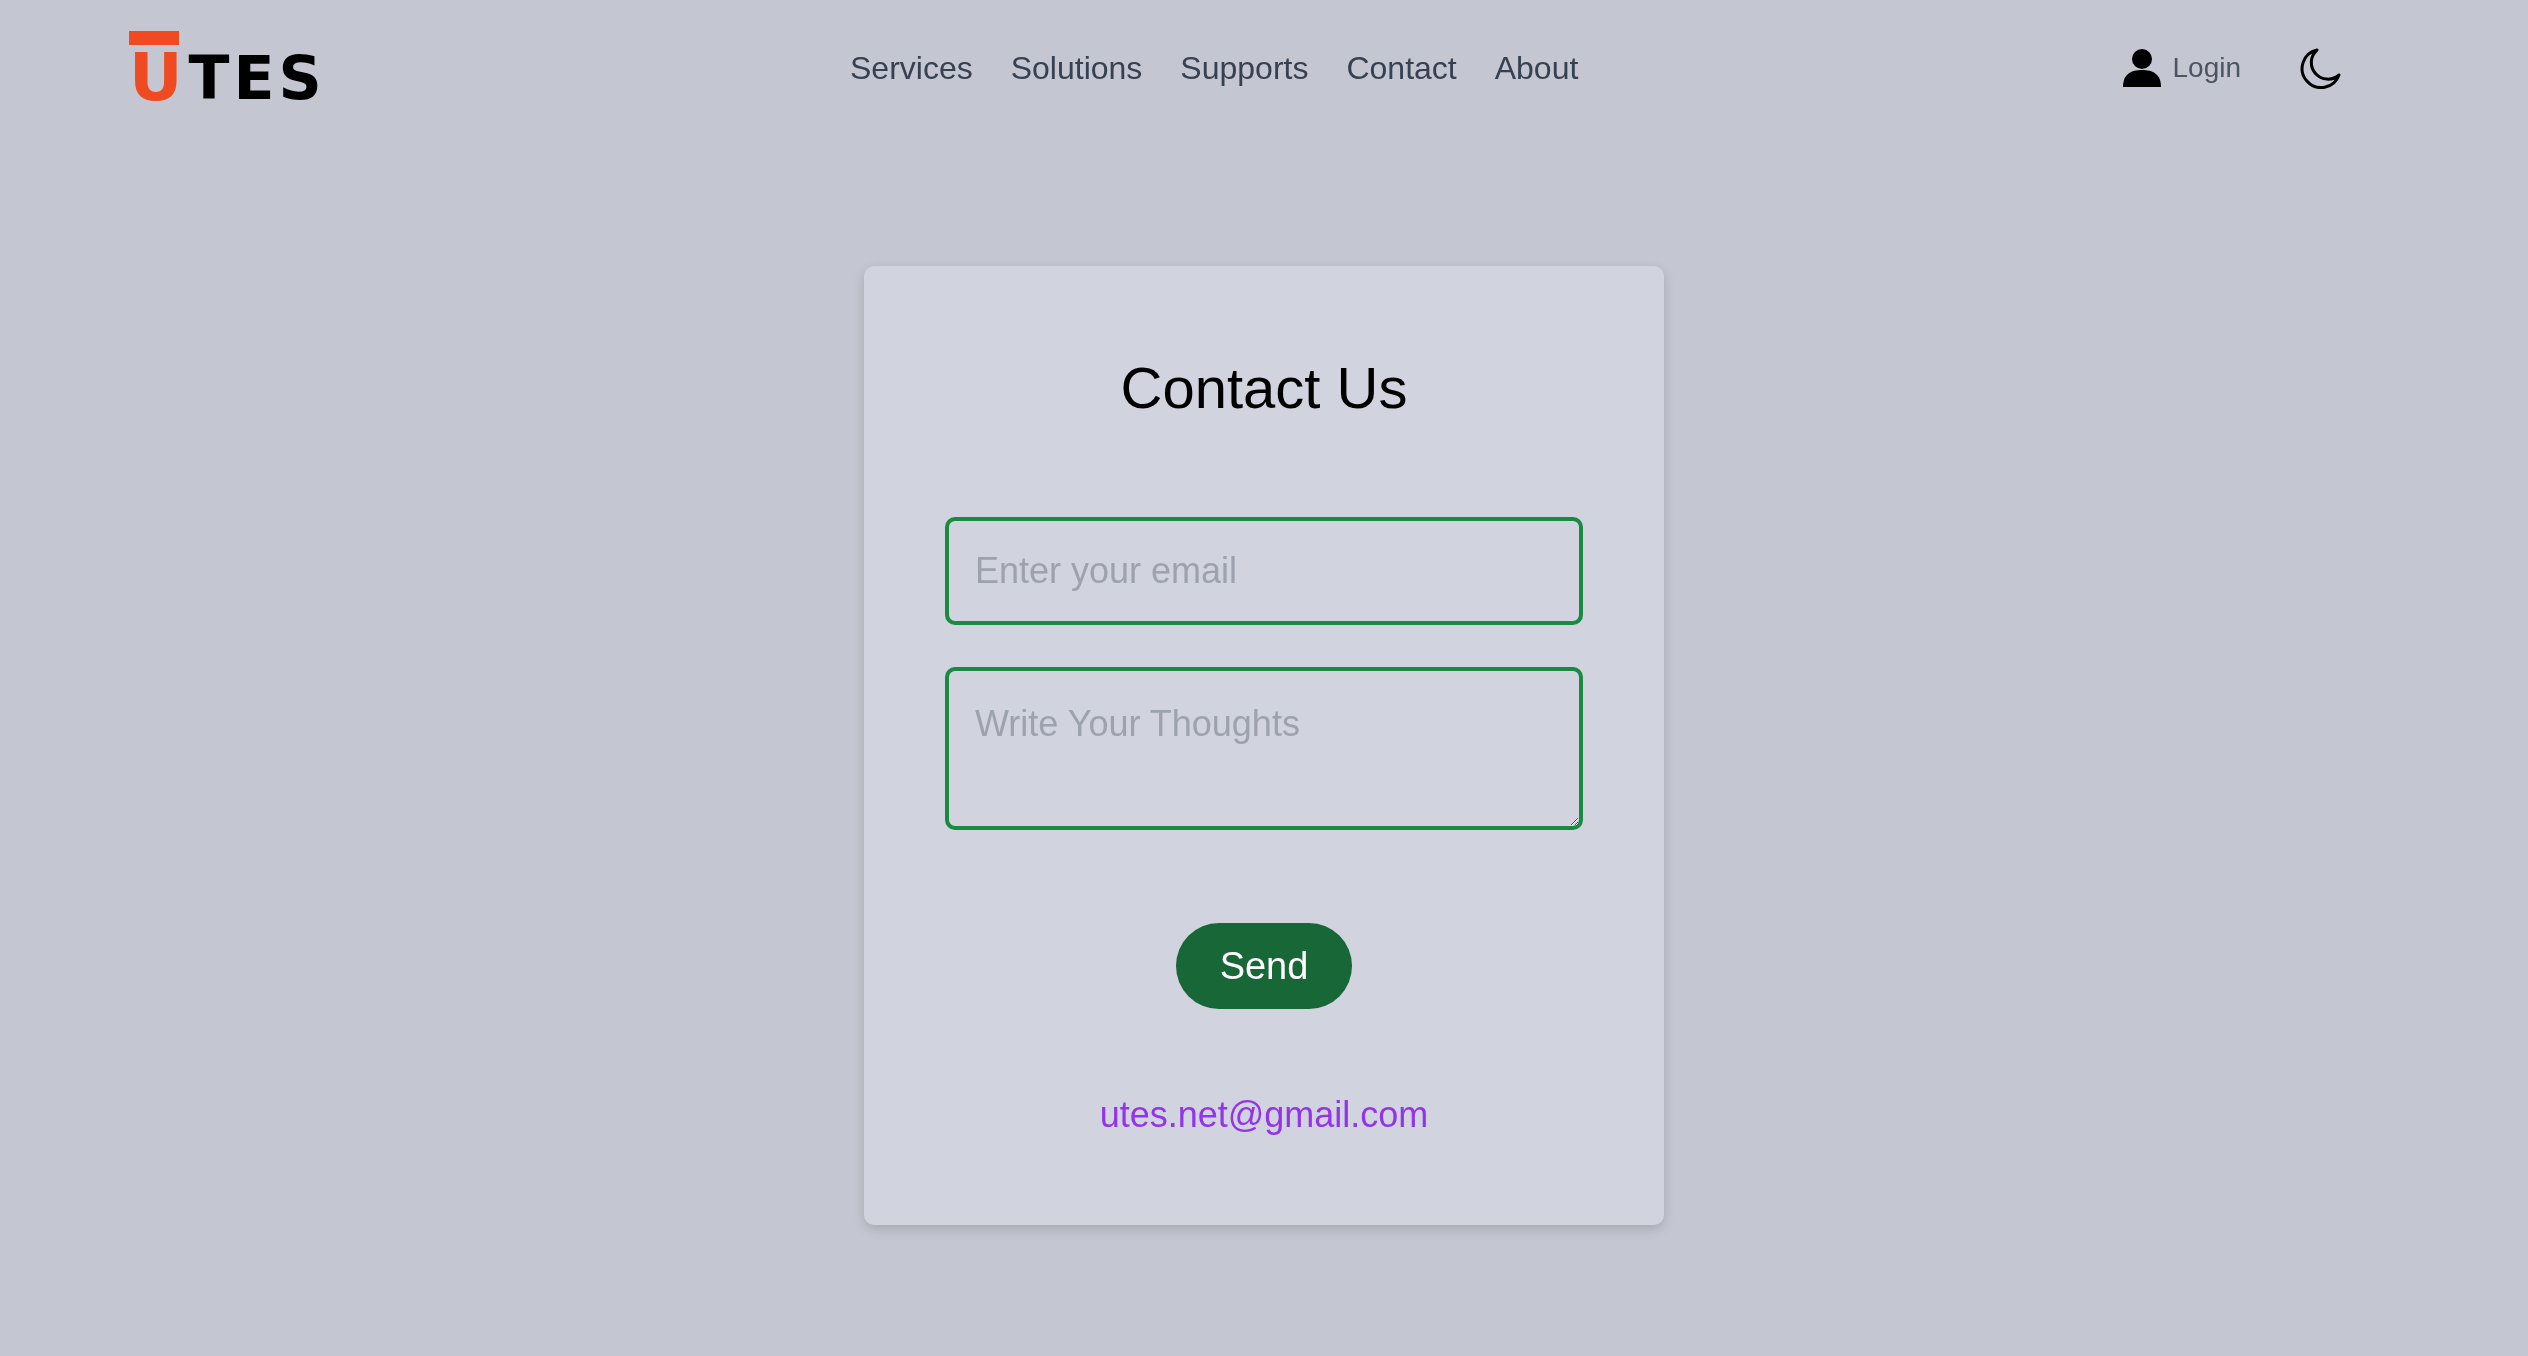 The height and width of the screenshot is (1356, 2528). Describe the element at coordinates (1264, 1115) in the screenshot. I see `email-link: utes.net@gmail.com` at that location.